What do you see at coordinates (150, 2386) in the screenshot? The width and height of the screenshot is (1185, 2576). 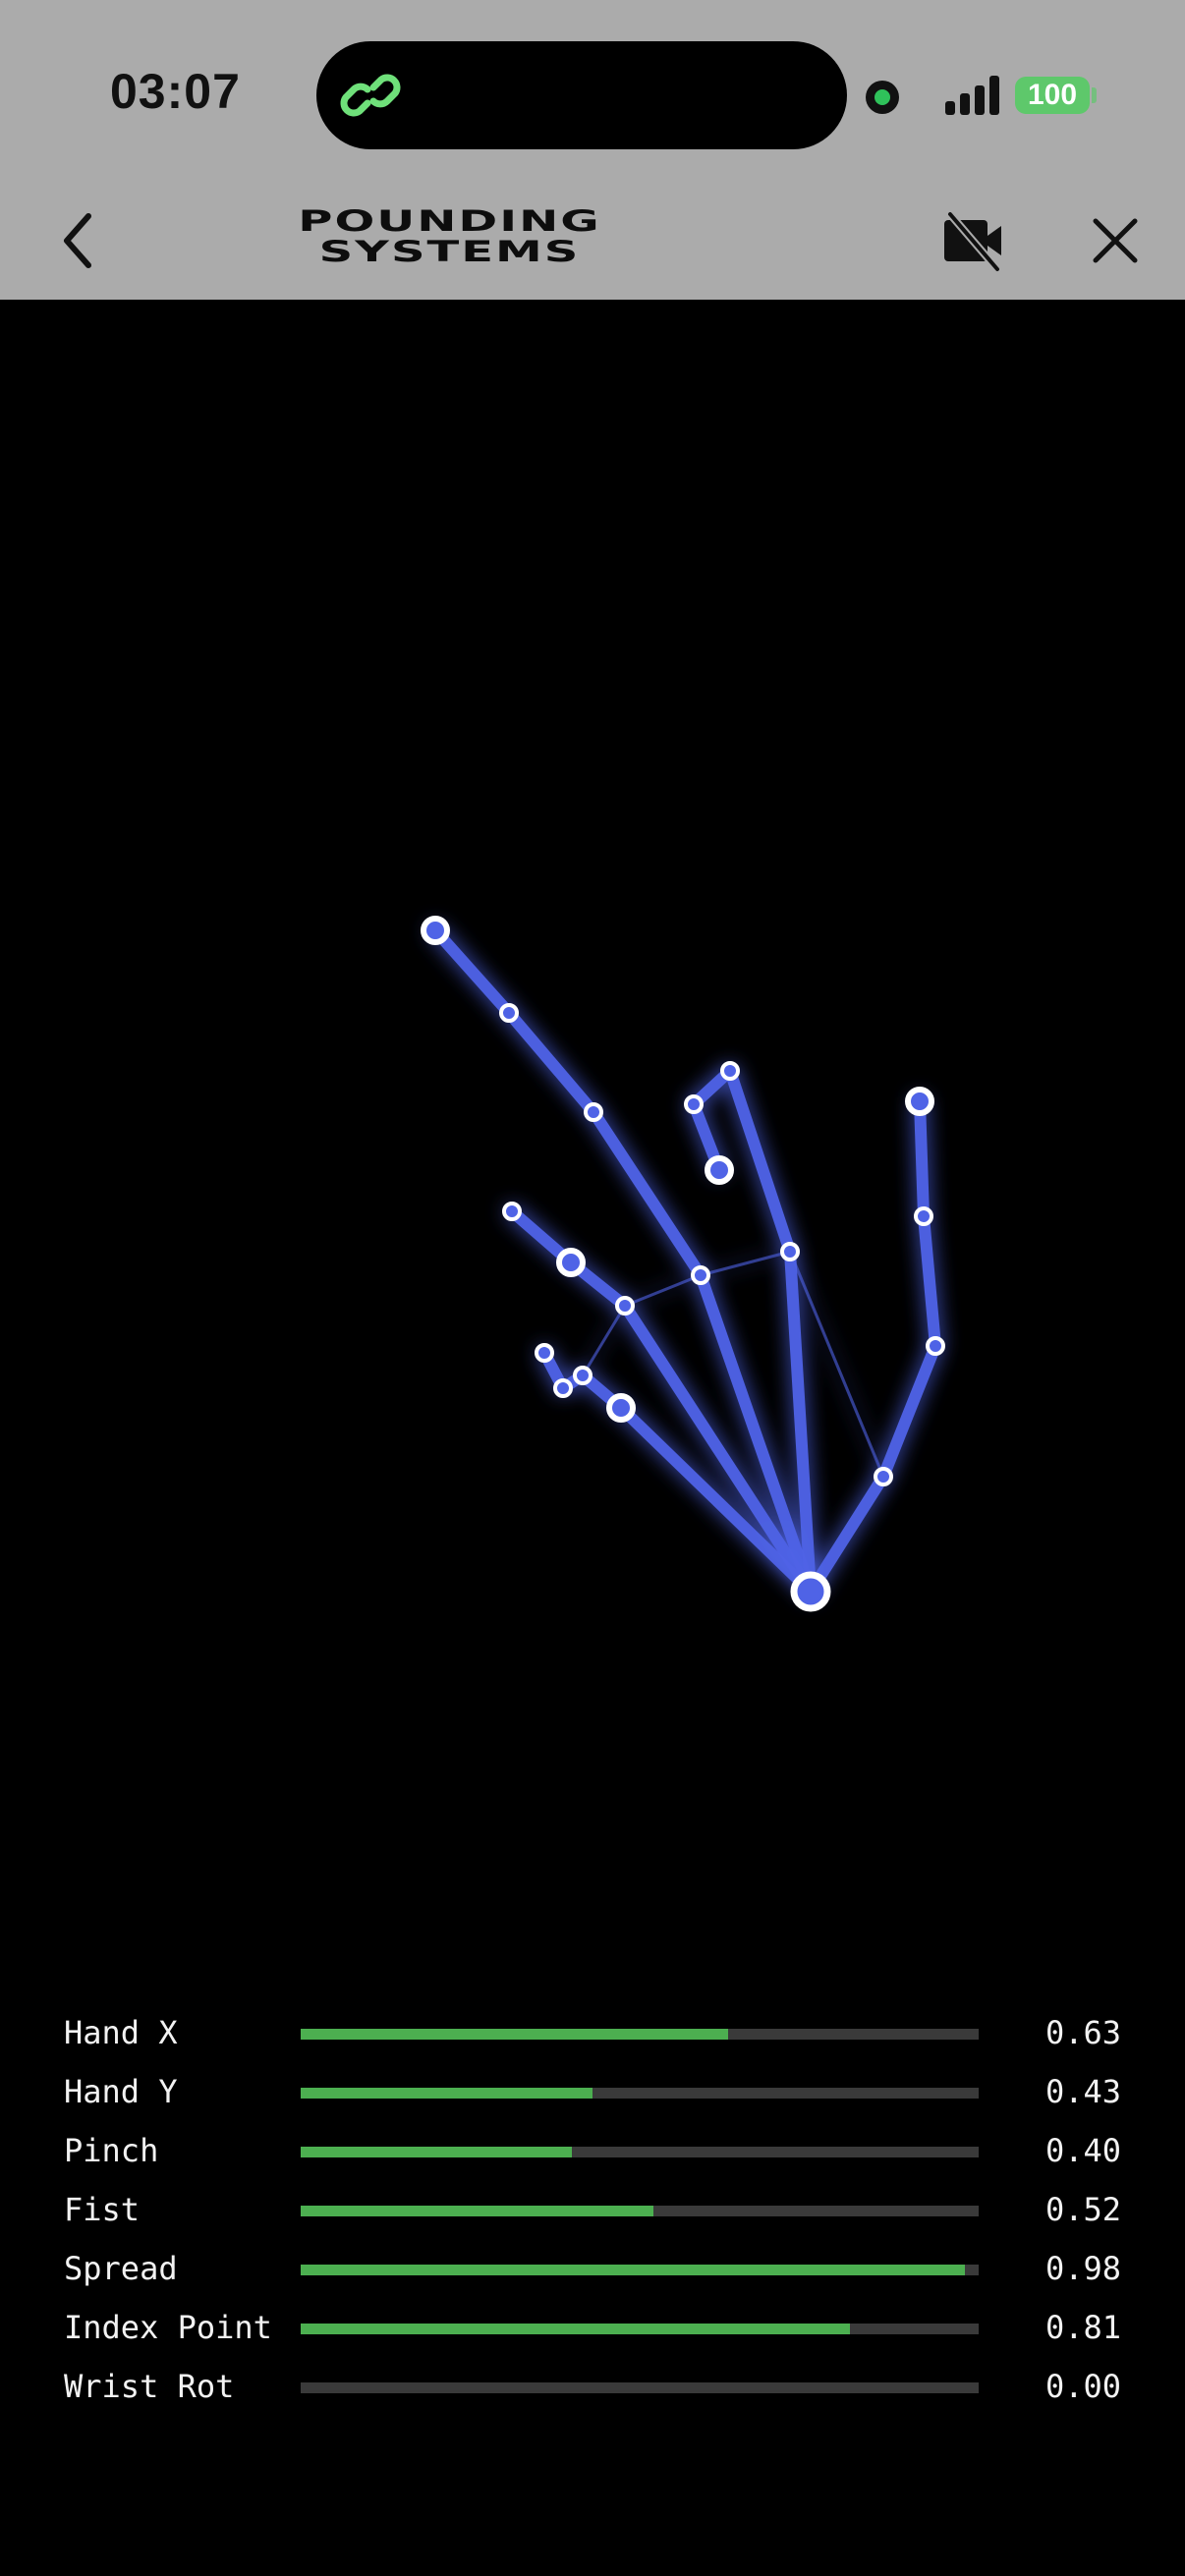 I see `metric-label: Wrist Rot` at bounding box center [150, 2386].